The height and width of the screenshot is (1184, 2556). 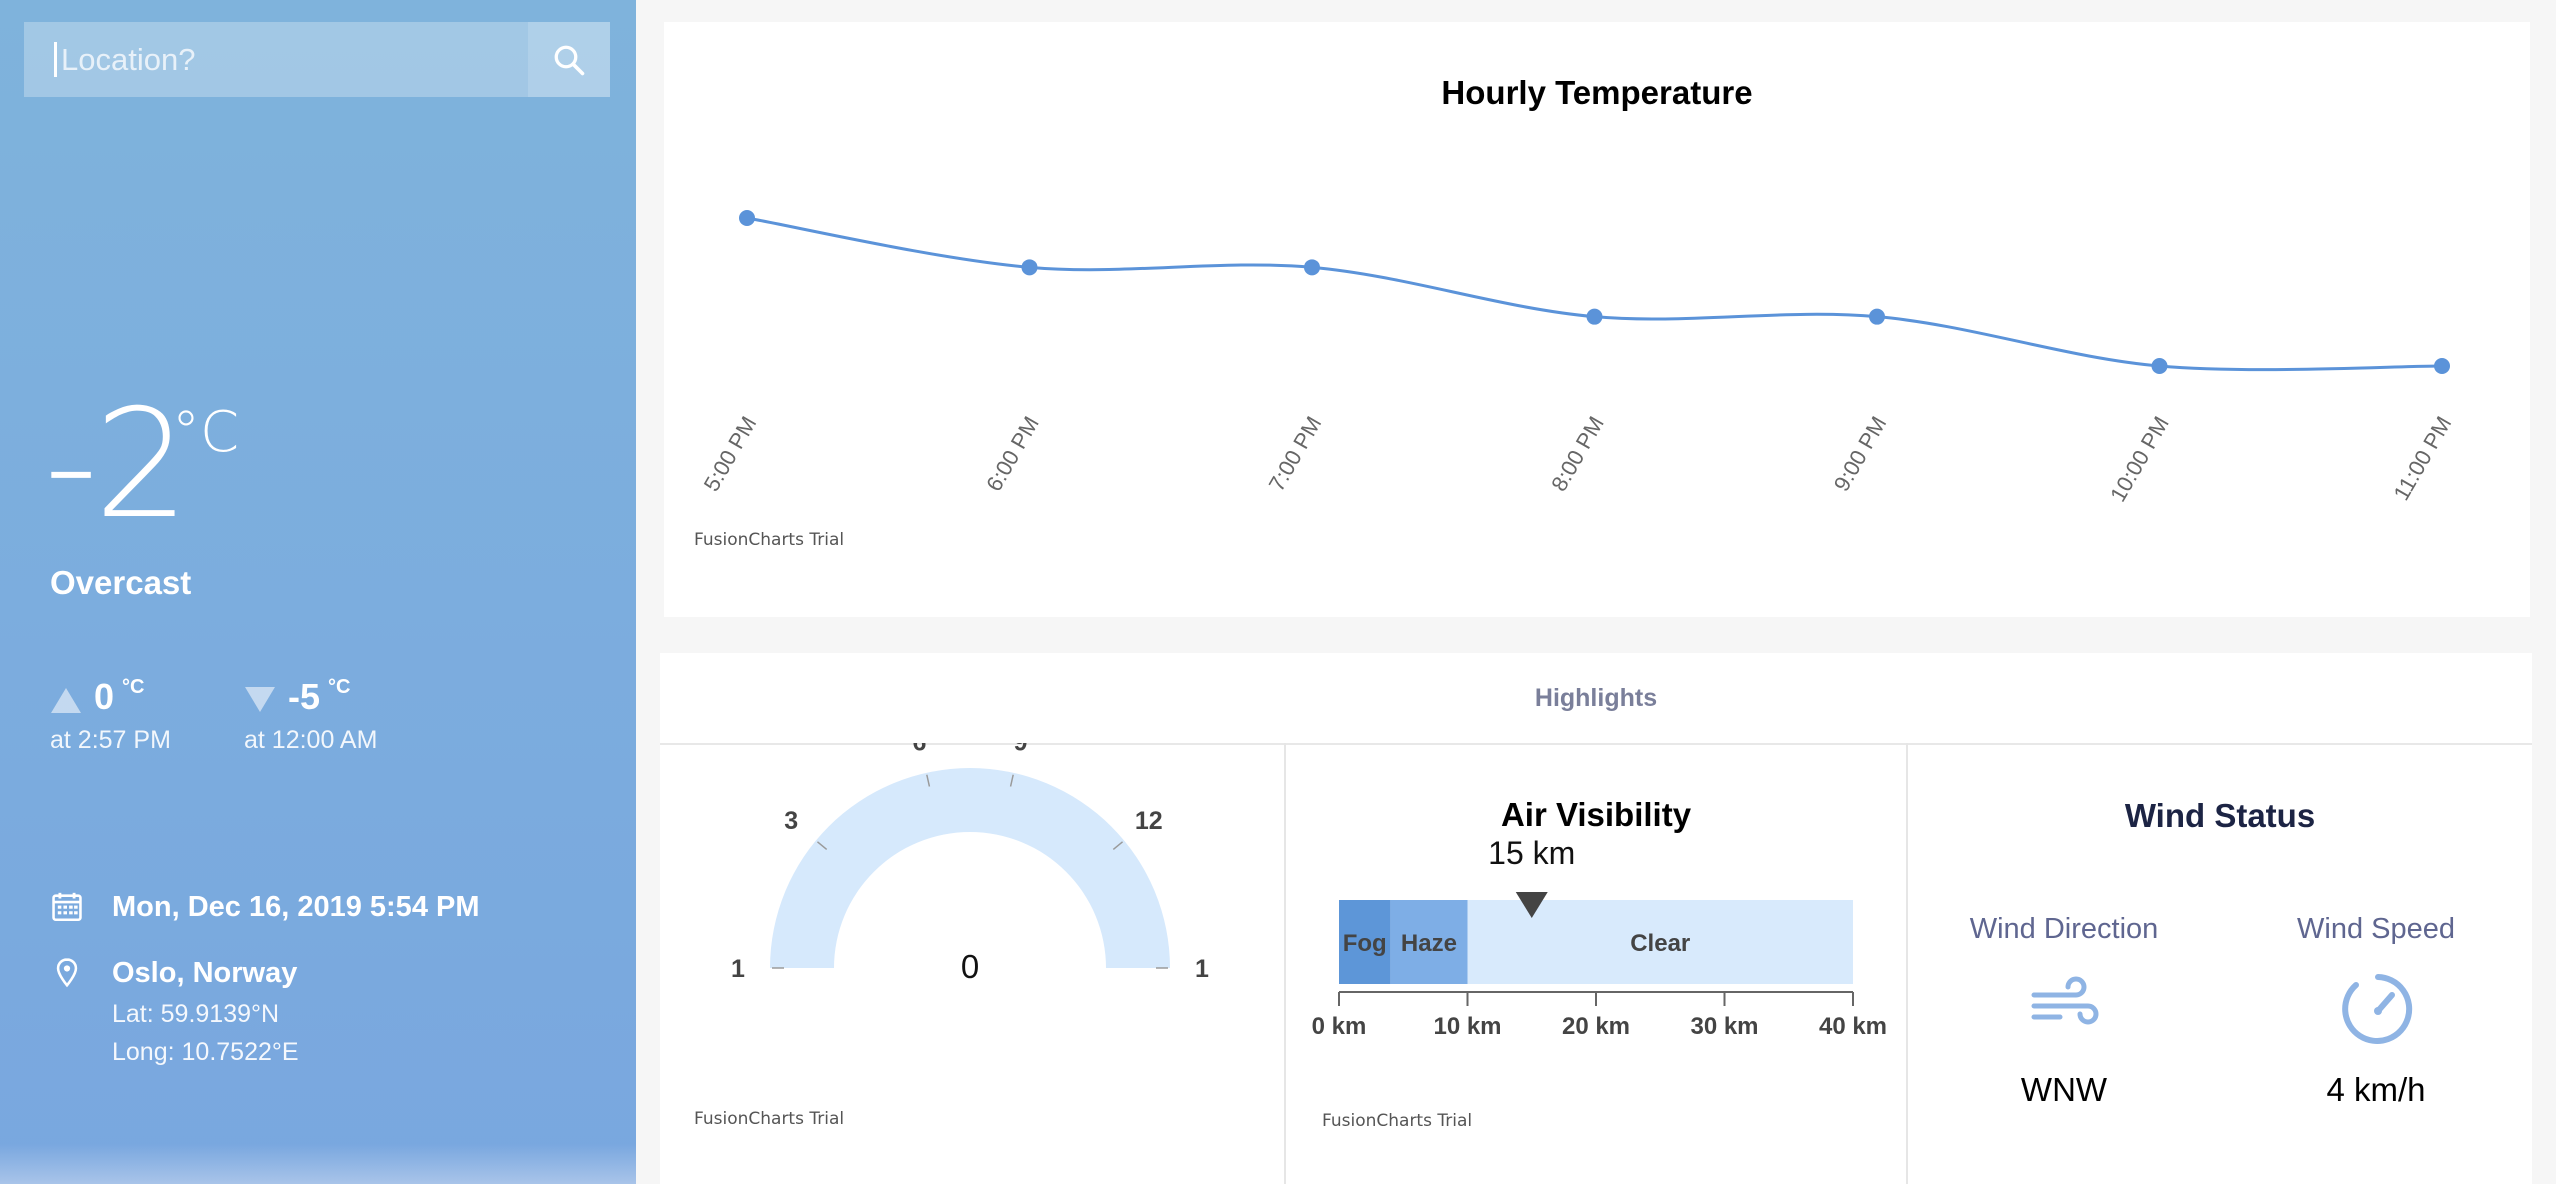 I want to click on search-icon, so click(x=569, y=60).